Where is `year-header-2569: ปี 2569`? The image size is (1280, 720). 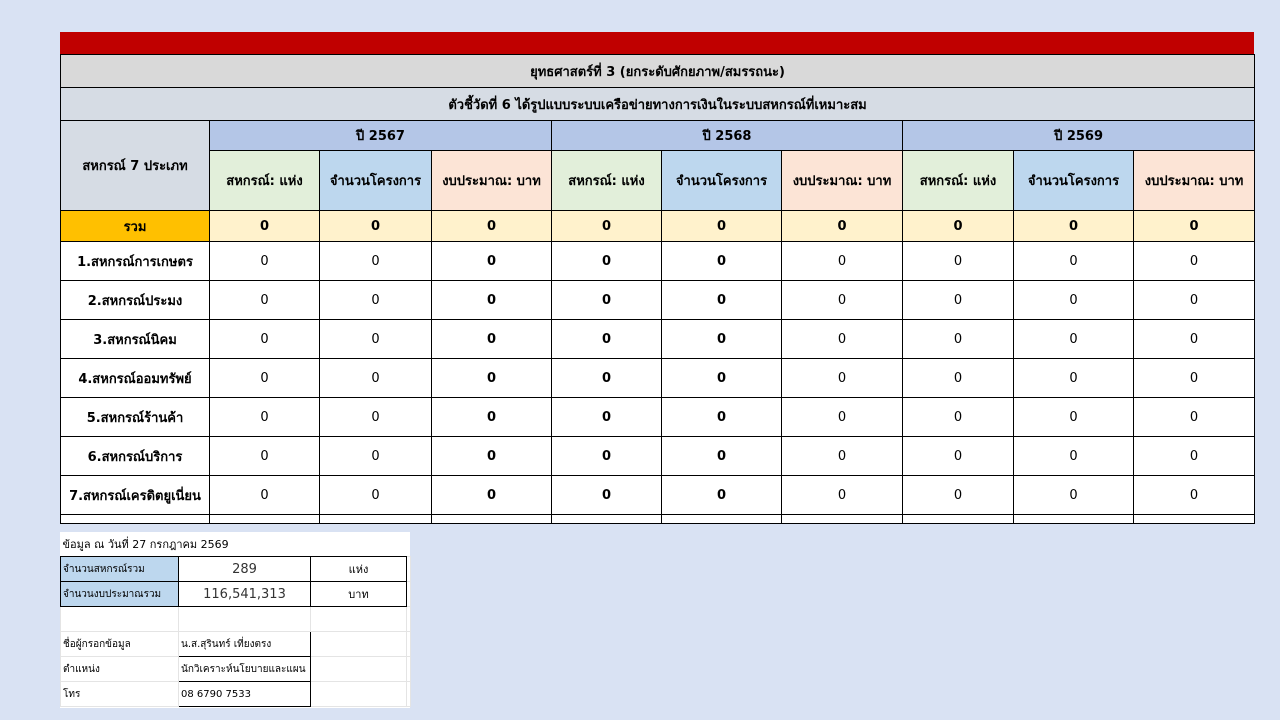 year-header-2569: ปี 2569 is located at coordinates (1078, 135).